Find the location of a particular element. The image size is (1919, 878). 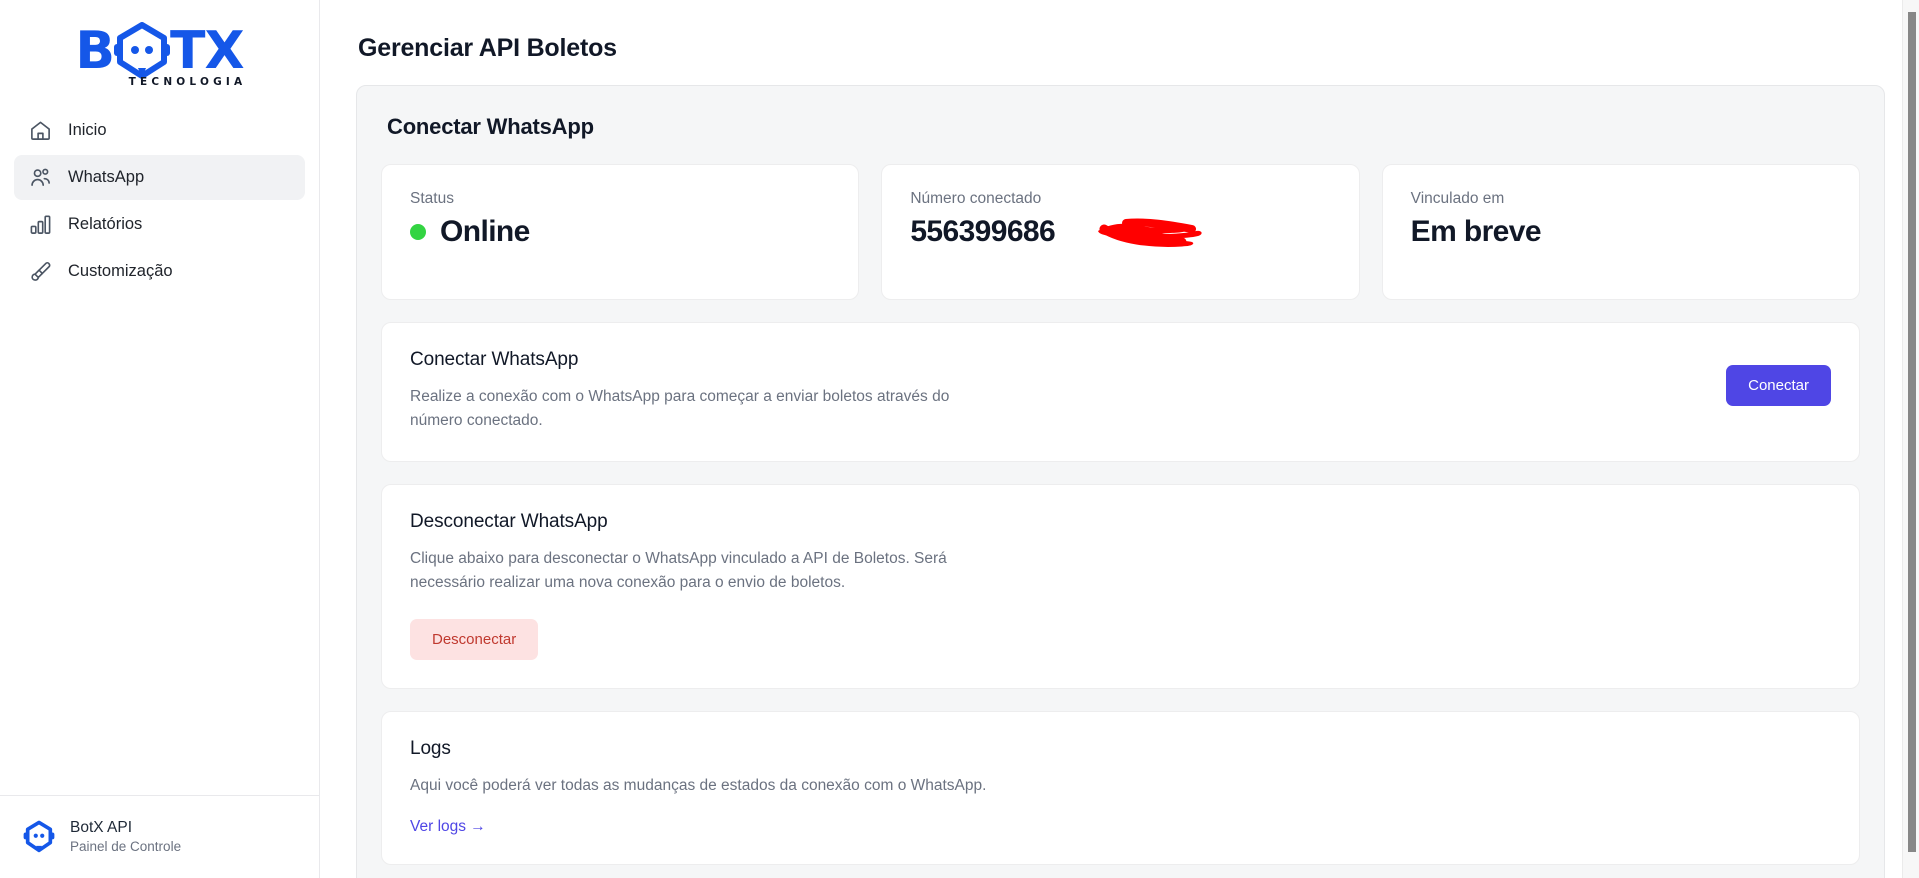

users-icon is located at coordinates (40, 178).